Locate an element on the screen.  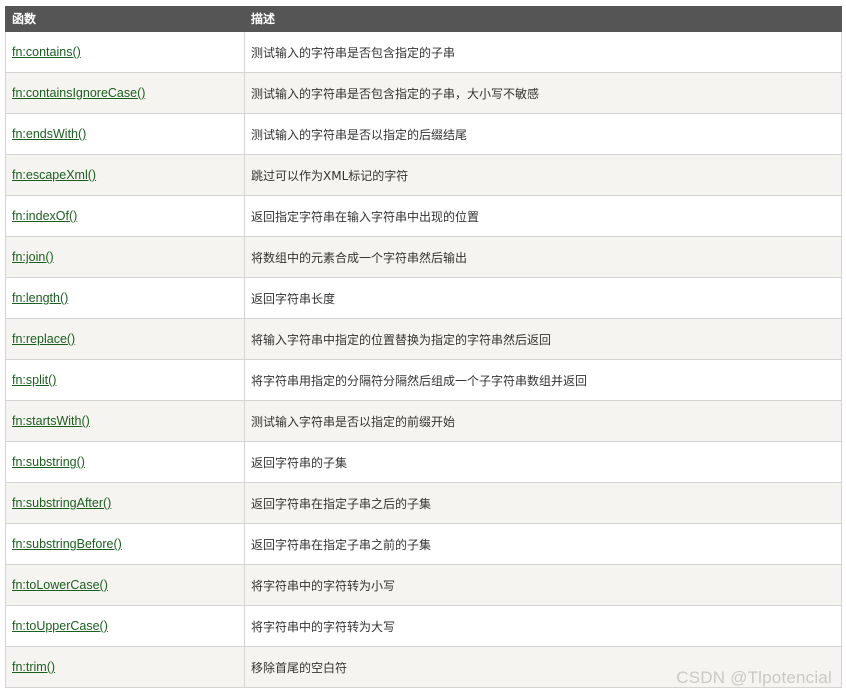
function-link: fn:contains() is located at coordinates (46, 52).